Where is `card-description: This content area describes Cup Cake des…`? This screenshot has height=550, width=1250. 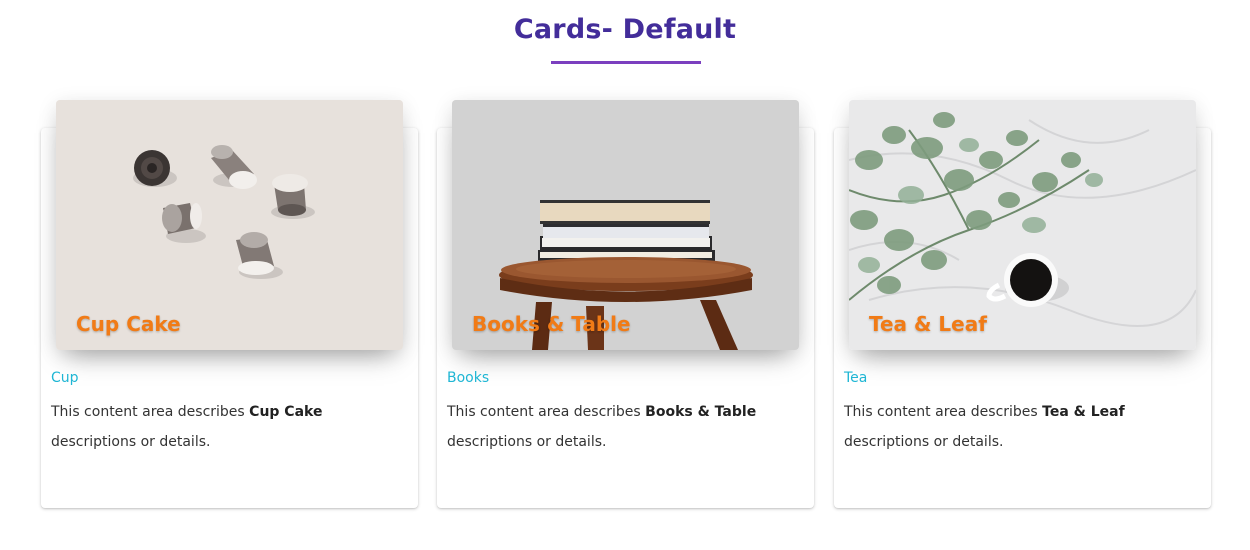
card-description: This content area describes Cup Cake des… is located at coordinates (226, 427).